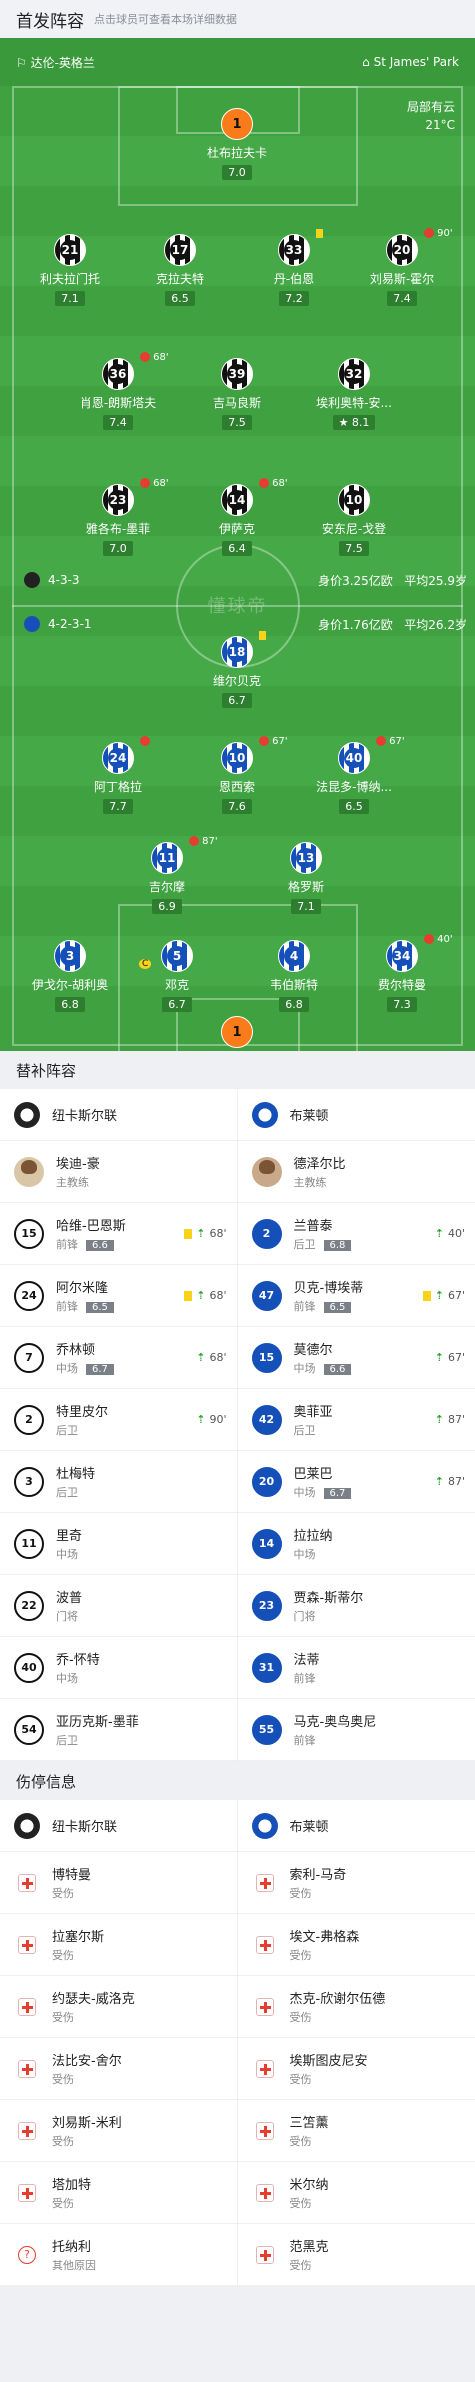 Image resolution: width=475 pixels, height=2382 pixels. What do you see at coordinates (72, 2185) in the screenshot?
I see `injury-player-name: 塔加特` at bounding box center [72, 2185].